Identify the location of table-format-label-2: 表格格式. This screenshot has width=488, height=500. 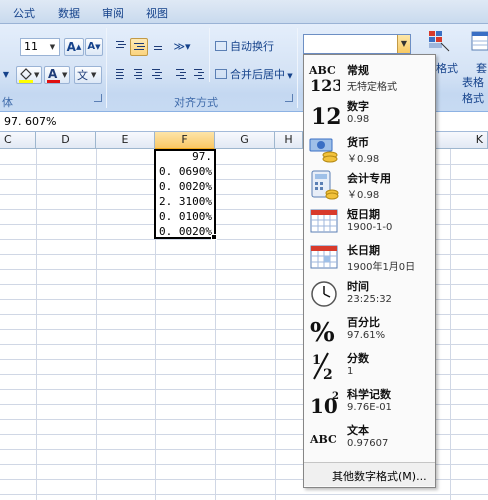
(473, 90).